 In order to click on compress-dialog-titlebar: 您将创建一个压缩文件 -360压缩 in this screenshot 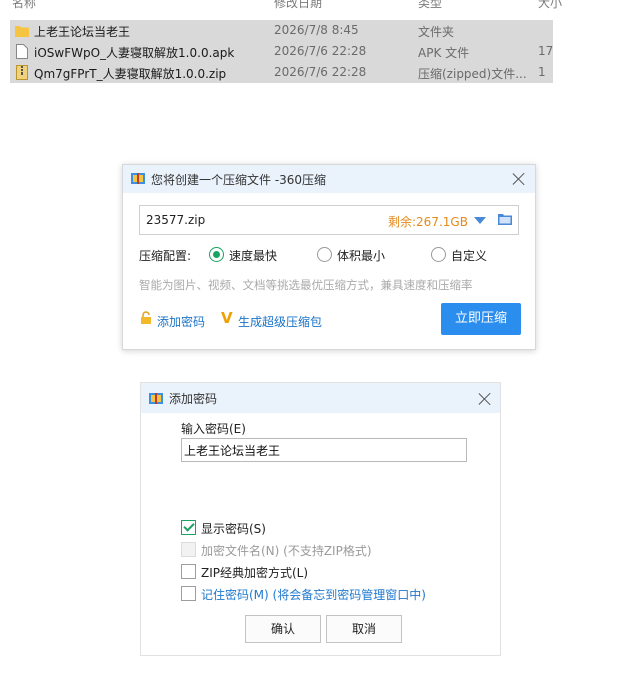, I will do `click(329, 179)`.